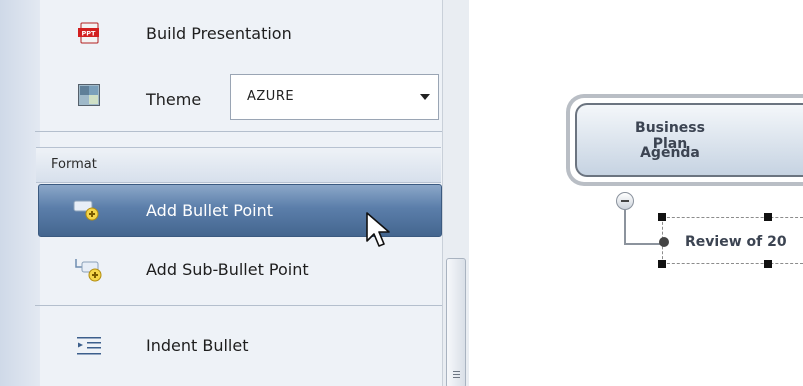 This screenshot has height=386, width=803. I want to click on theme-dropdown: AZURE, so click(334, 97).